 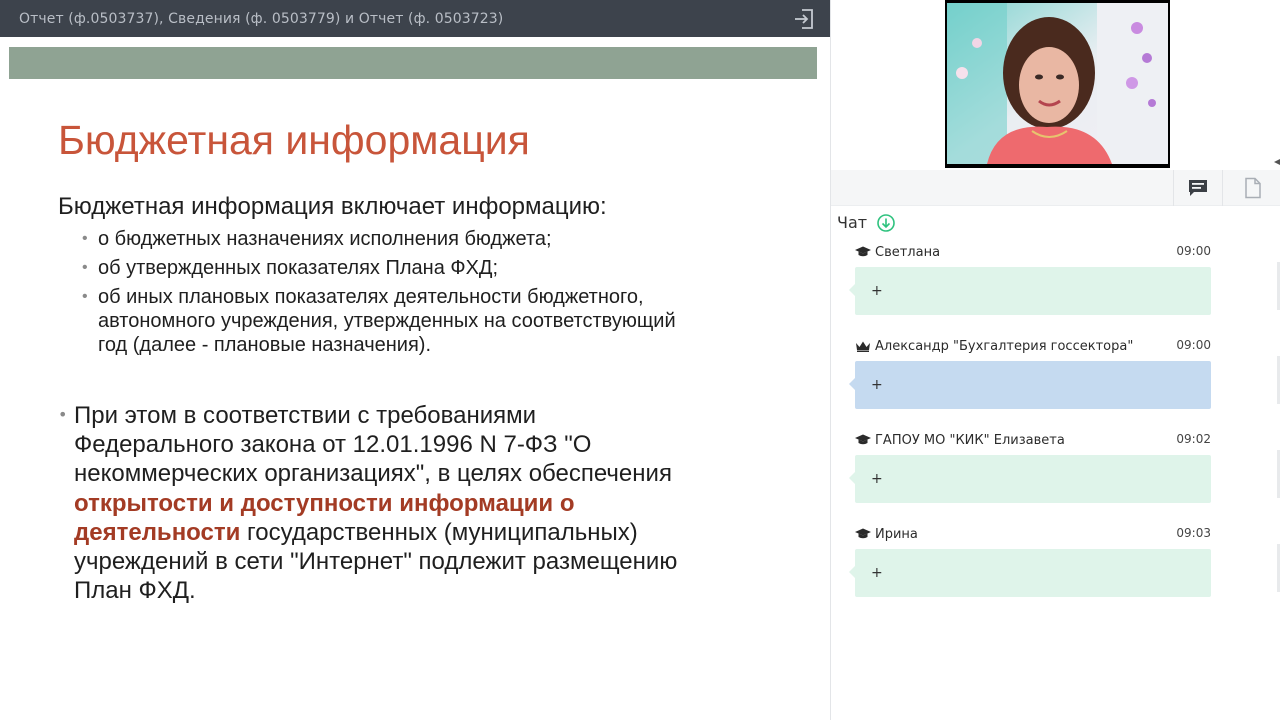 What do you see at coordinates (1004, 346) in the screenshot?
I see `message-author: Александр "Бухгалтерия госсектора"` at bounding box center [1004, 346].